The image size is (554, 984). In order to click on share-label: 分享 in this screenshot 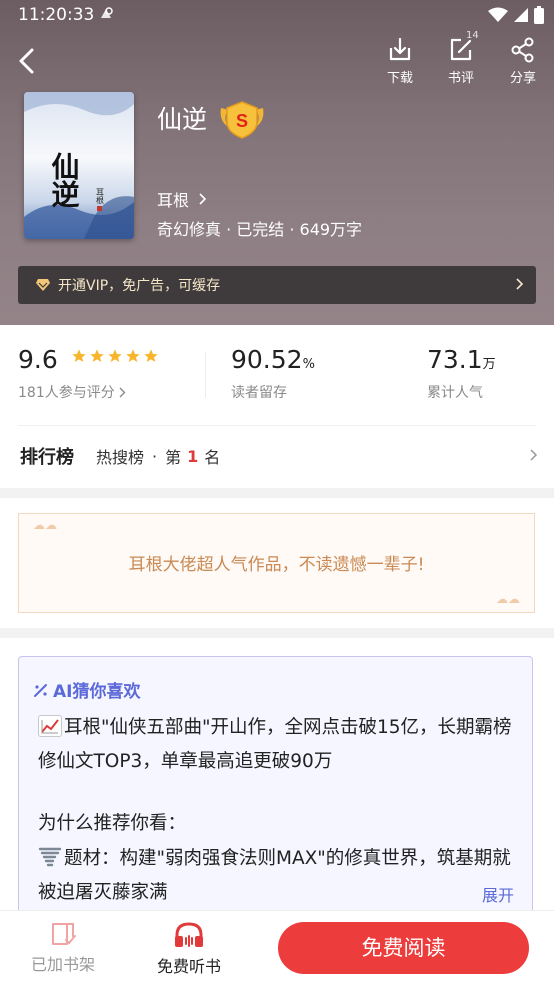, I will do `click(522, 78)`.